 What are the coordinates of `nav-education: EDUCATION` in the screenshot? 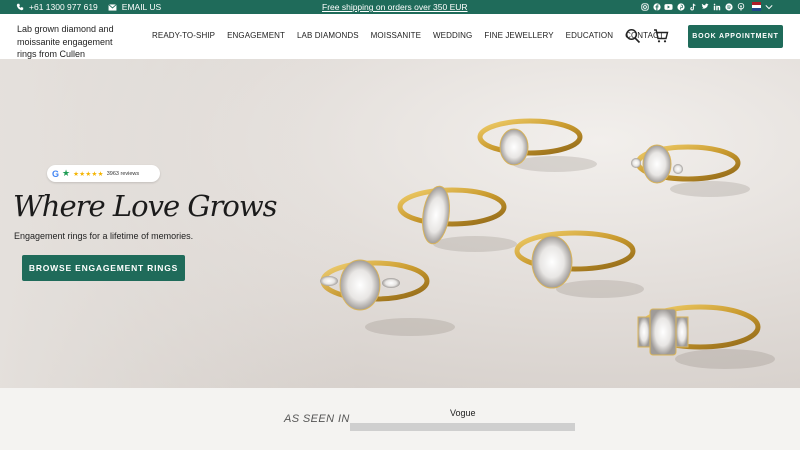 It's located at (589, 35).